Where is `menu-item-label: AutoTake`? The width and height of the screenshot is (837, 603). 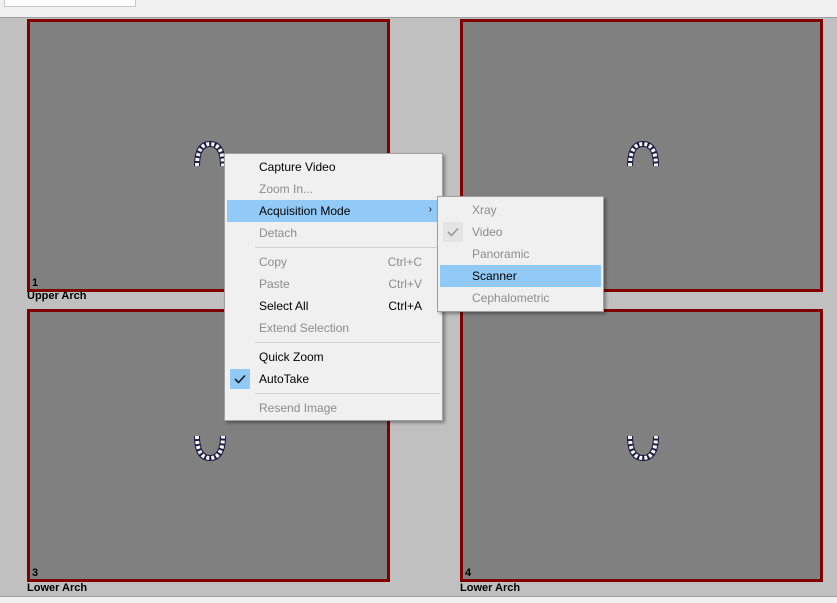 menu-item-label: AutoTake is located at coordinates (284, 379).